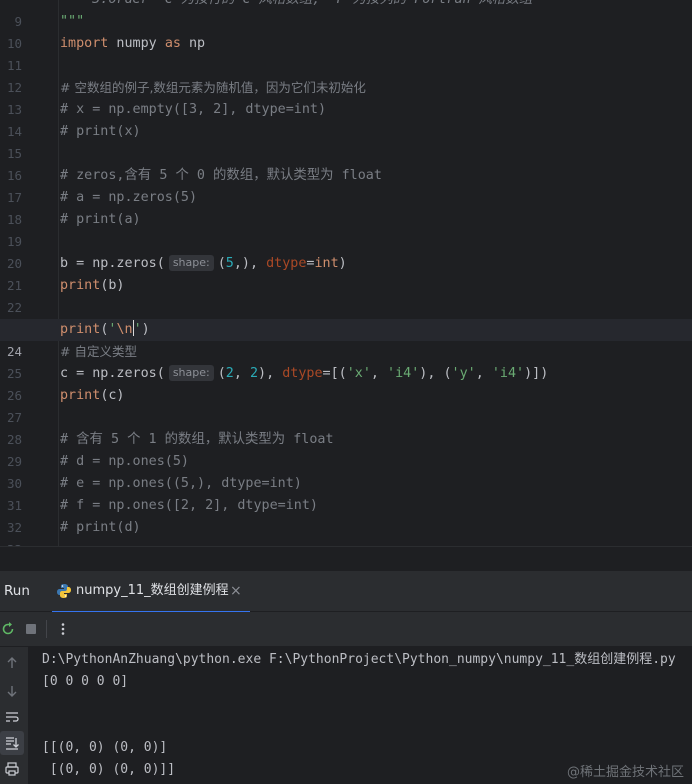 The height and width of the screenshot is (784, 692). What do you see at coordinates (213, 87) in the screenshot?
I see `comment: # 空数组的例子,数组元素为随机值，因为它们未初始化` at bounding box center [213, 87].